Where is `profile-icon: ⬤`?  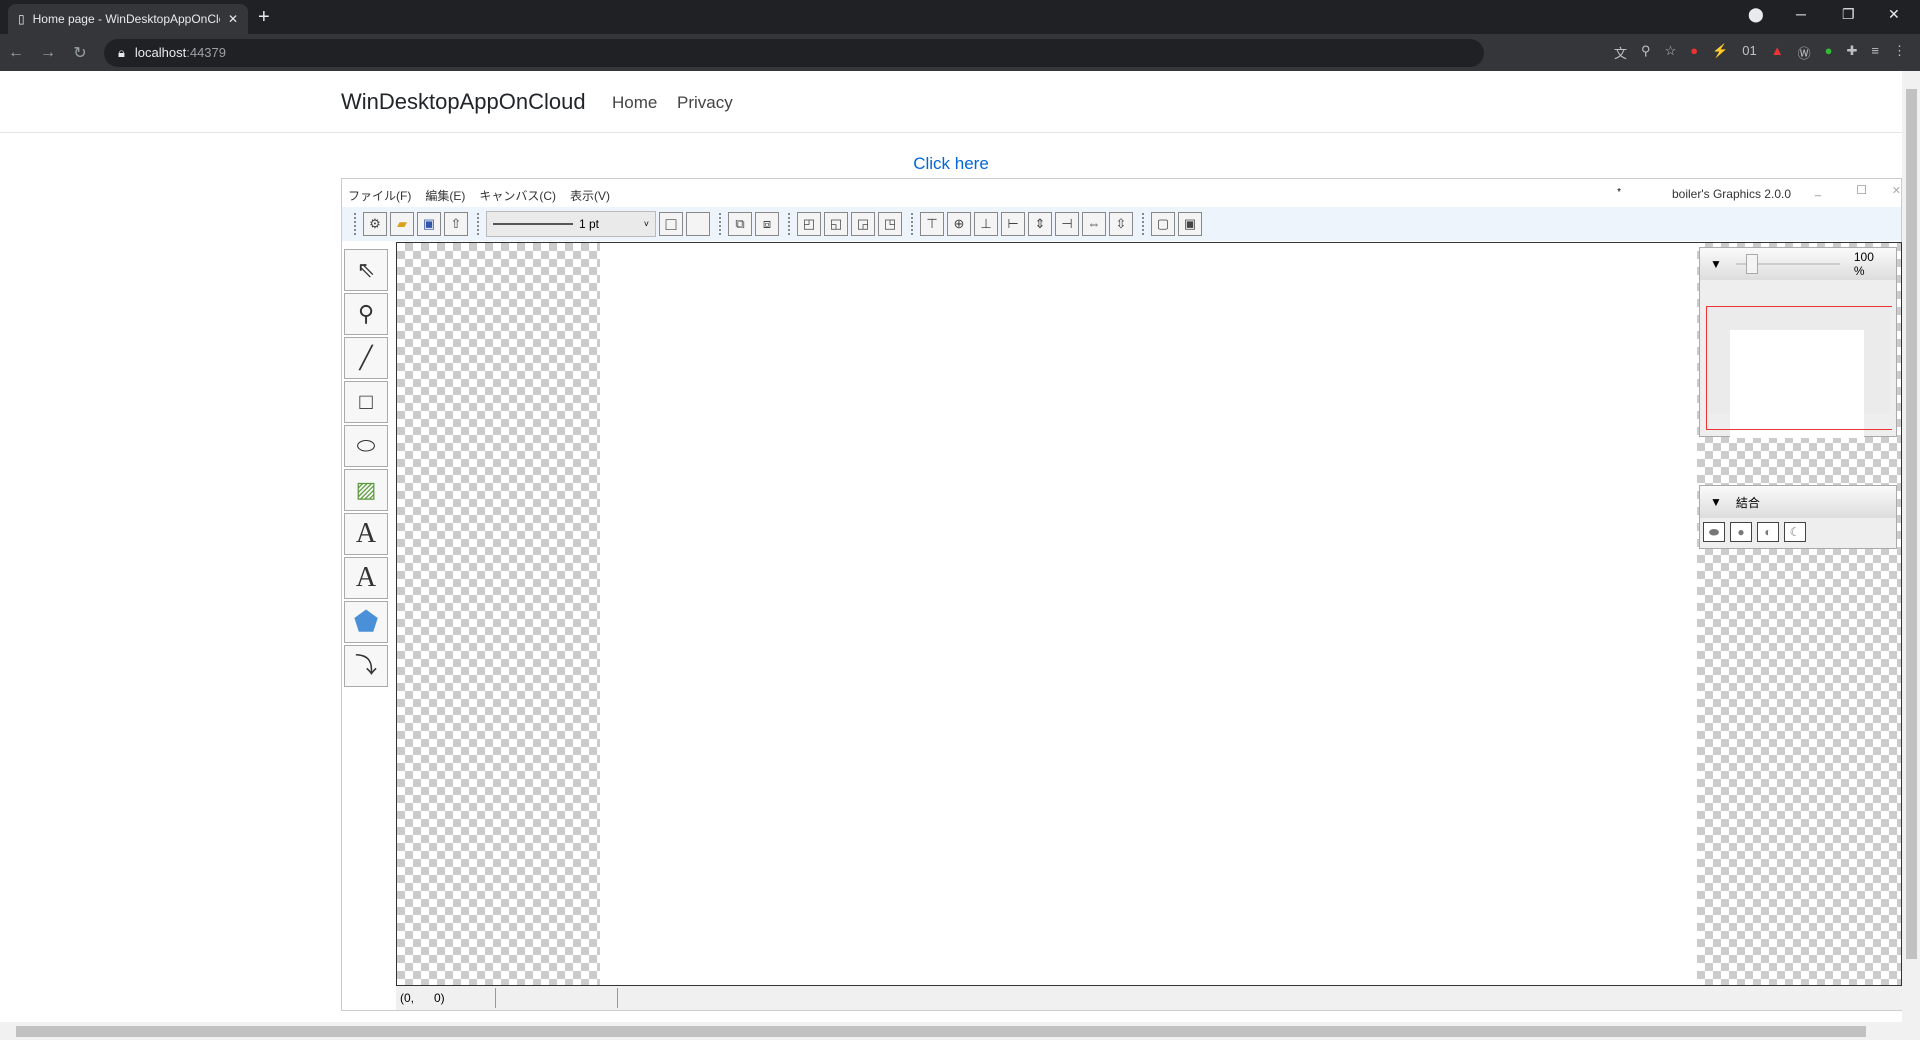
profile-icon: ⬤ is located at coordinates (1756, 14).